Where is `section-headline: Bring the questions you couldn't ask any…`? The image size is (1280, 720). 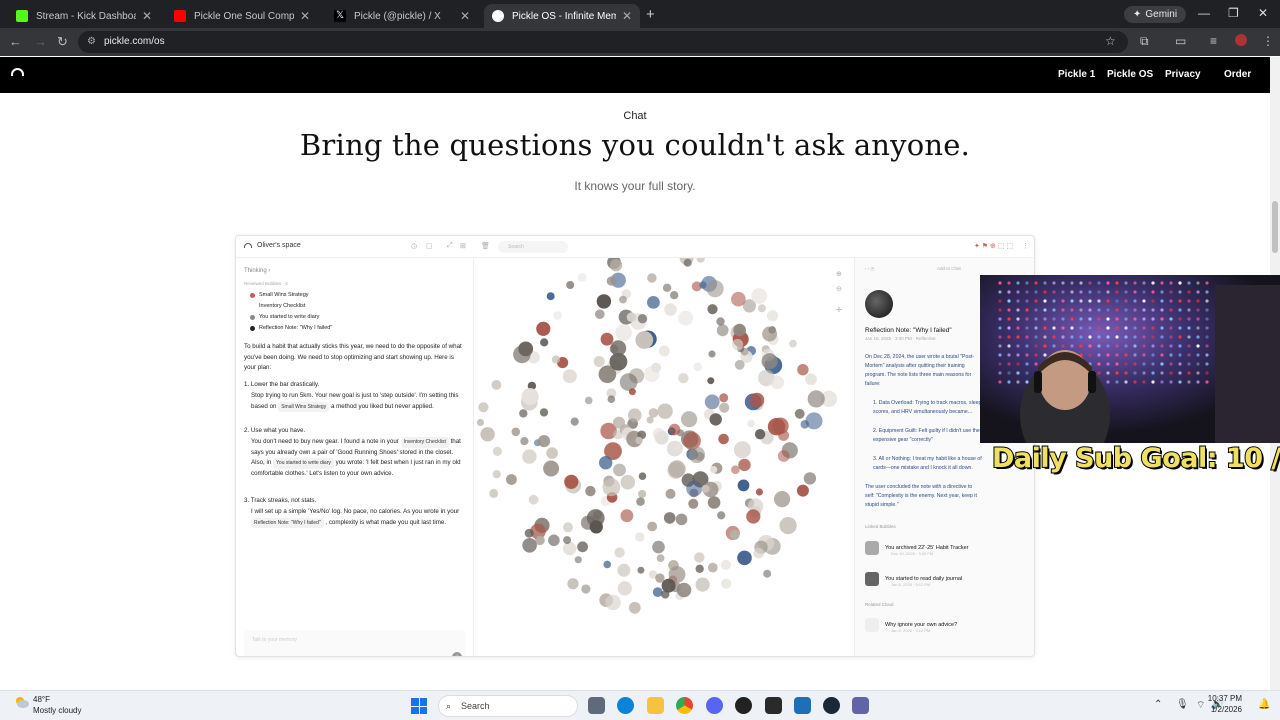 section-headline: Bring the questions you couldn't ask any… is located at coordinates (635, 145).